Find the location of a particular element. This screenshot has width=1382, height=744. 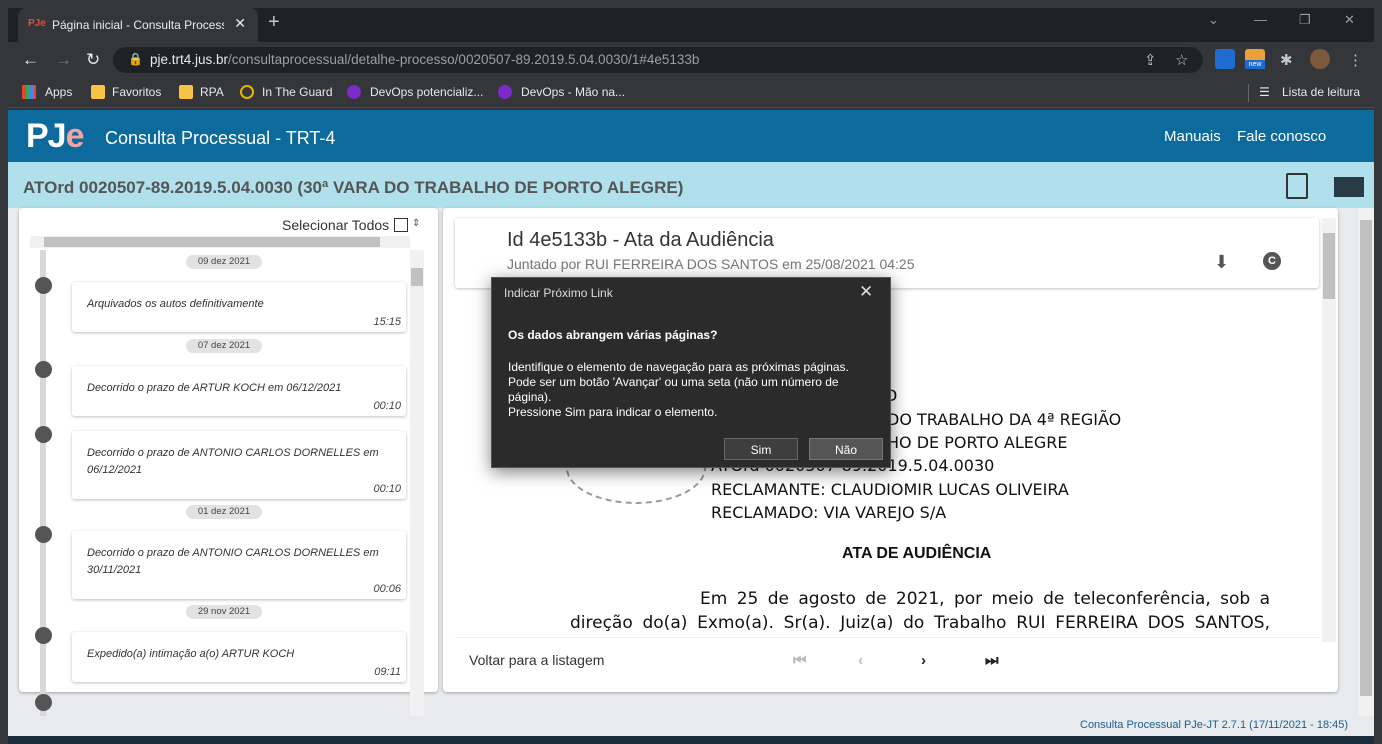

next-page-icon: › is located at coordinates (923, 660).